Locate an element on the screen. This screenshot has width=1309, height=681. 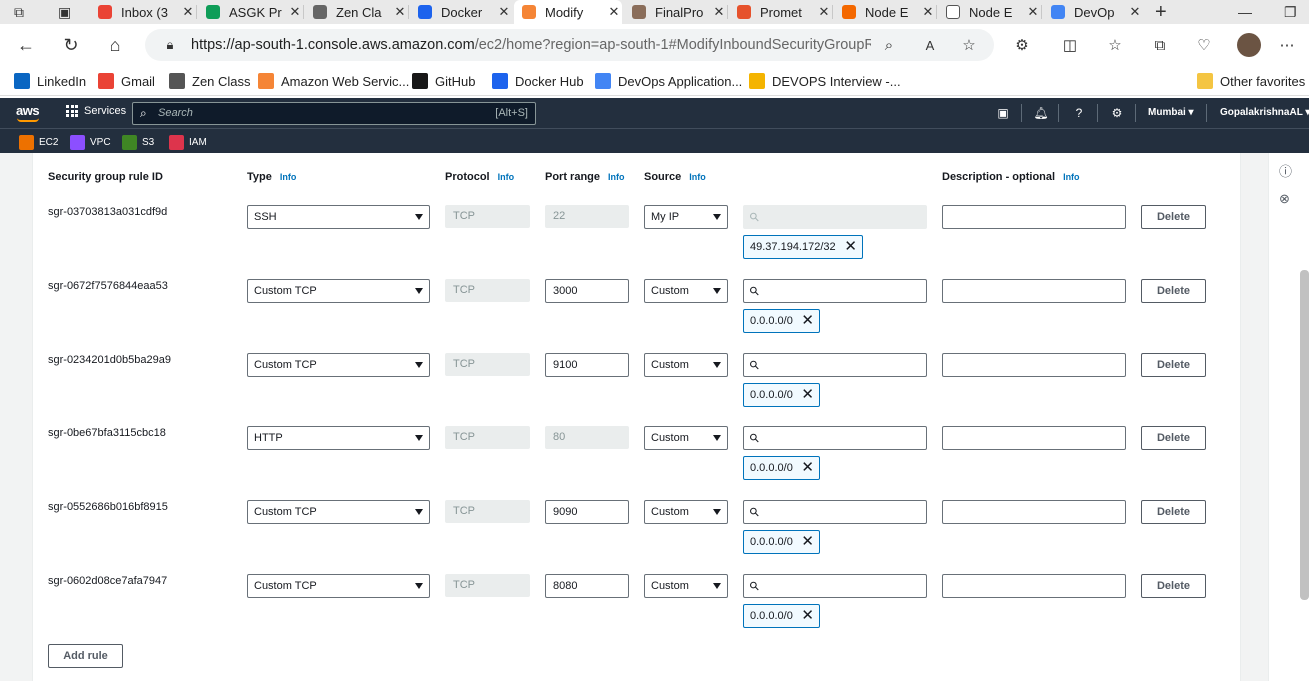
description-info-link: Info is located at coordinates (1071, 177).